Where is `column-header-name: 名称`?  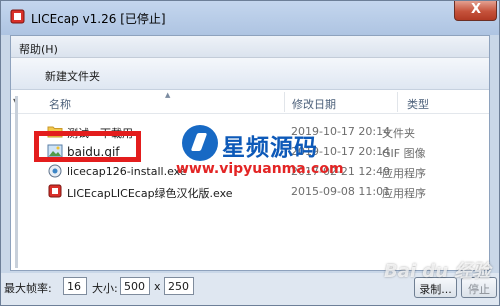
column-header-name: 名称 is located at coordinates (60, 104).